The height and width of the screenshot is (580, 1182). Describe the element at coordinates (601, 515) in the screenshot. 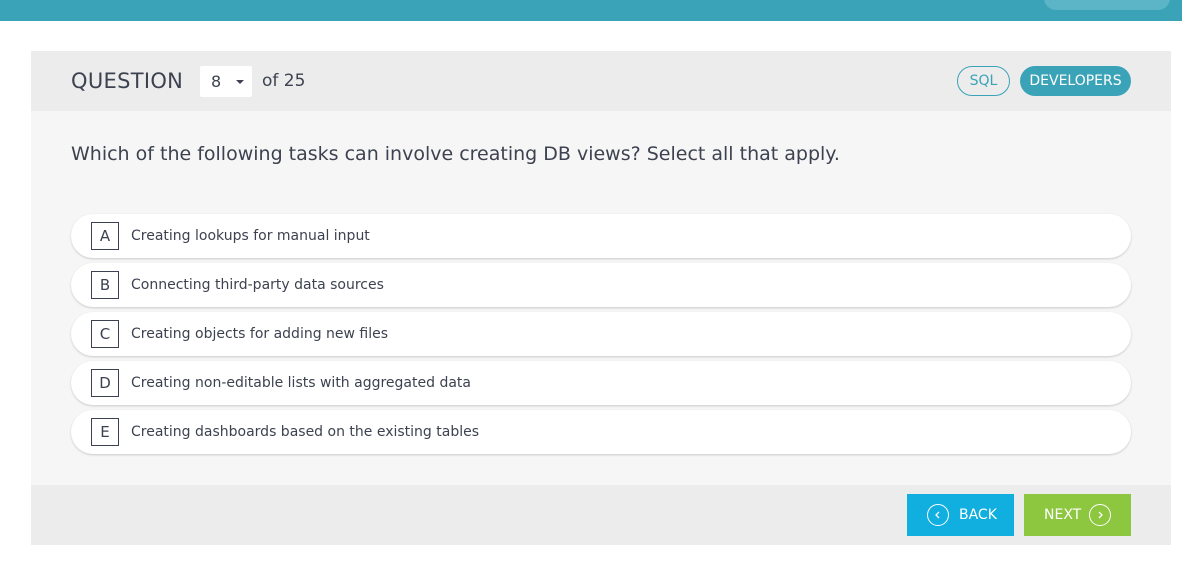

I see `question-footer: BACK NEXT` at that location.